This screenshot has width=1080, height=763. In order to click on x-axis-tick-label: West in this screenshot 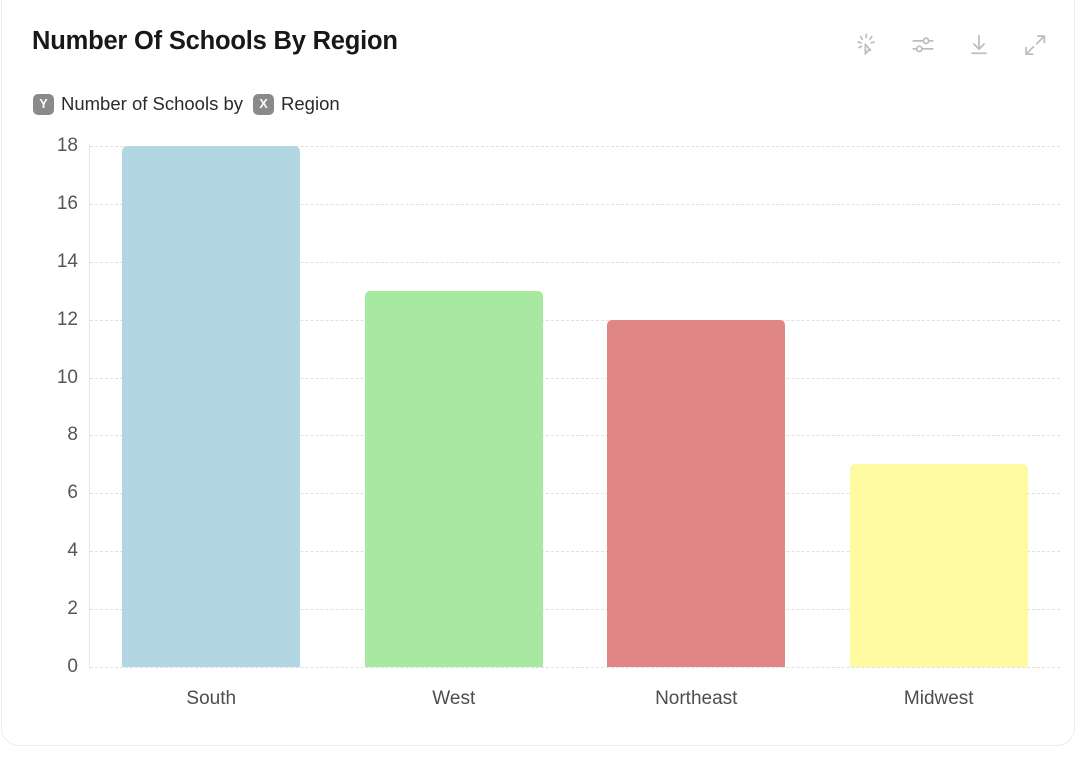, I will do `click(454, 698)`.